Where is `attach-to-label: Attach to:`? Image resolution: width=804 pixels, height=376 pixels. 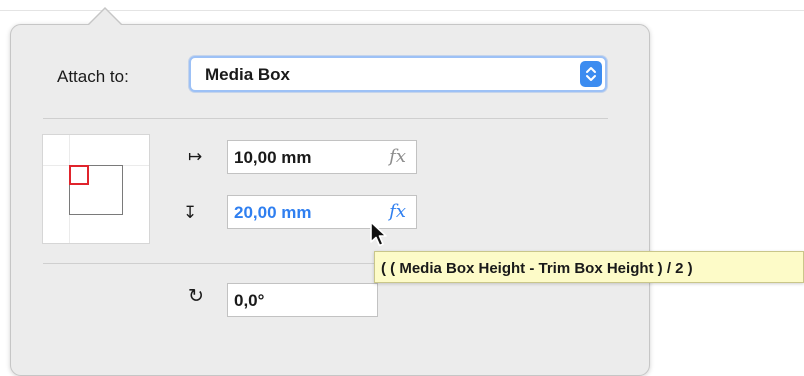 attach-to-label: Attach to: is located at coordinates (93, 76).